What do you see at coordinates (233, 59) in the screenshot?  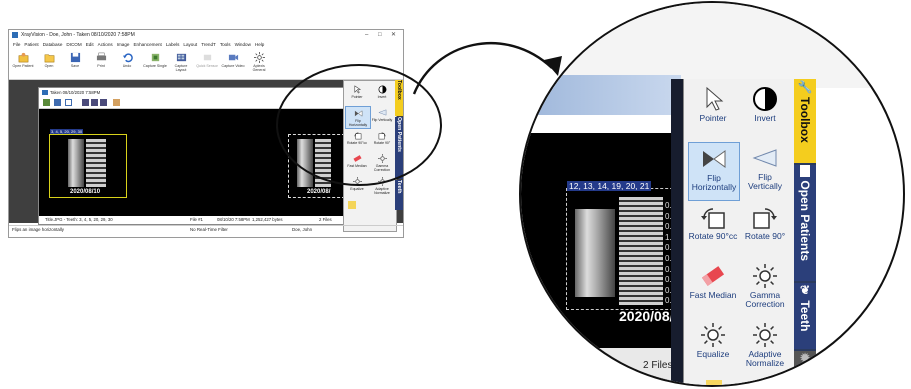 I see `capture-video-button: Capture Video` at bounding box center [233, 59].